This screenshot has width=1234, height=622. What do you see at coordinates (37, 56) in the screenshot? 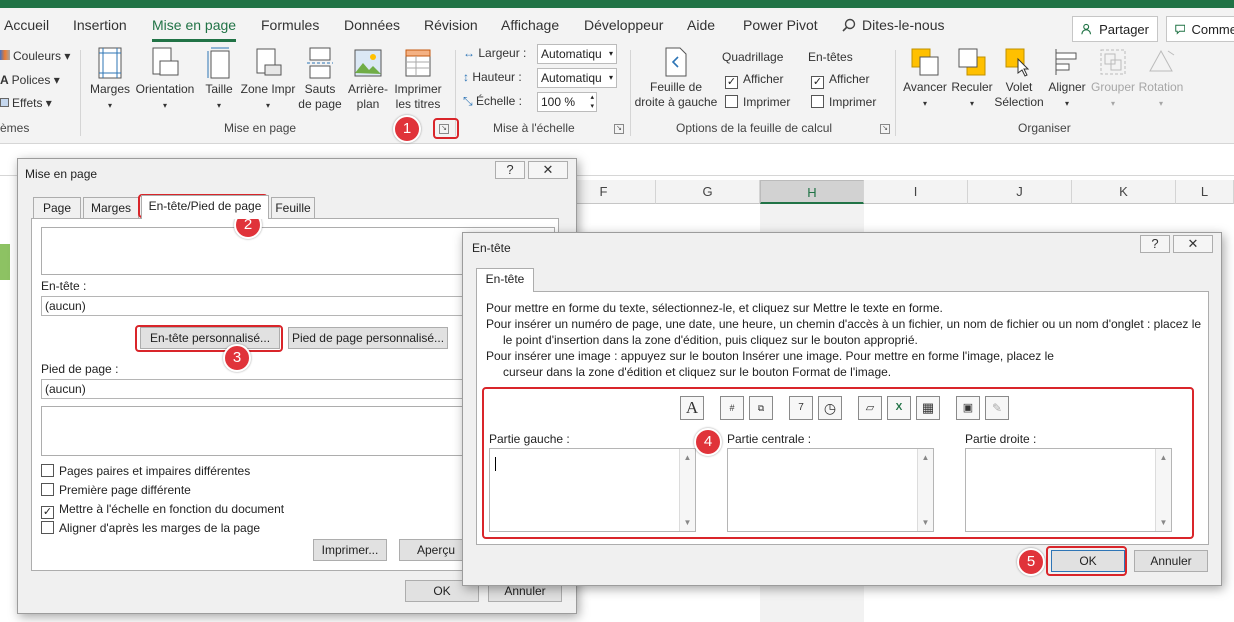
I see `theme-colors-label: Couleurs` at bounding box center [37, 56].